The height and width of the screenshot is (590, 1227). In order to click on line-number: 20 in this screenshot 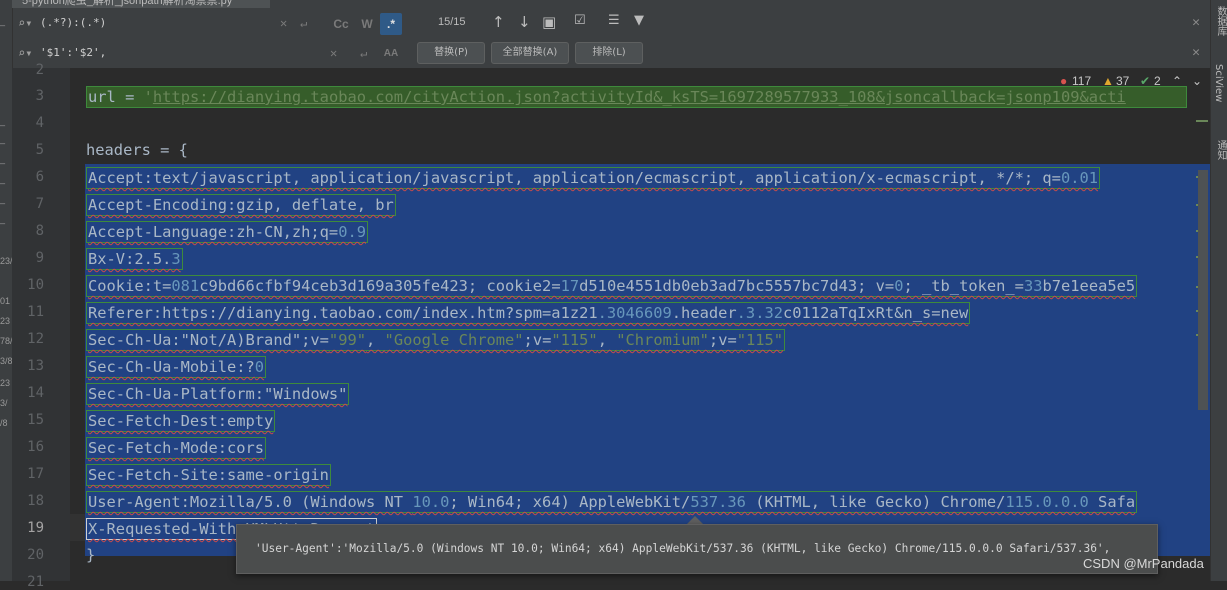, I will do `click(35, 555)`.